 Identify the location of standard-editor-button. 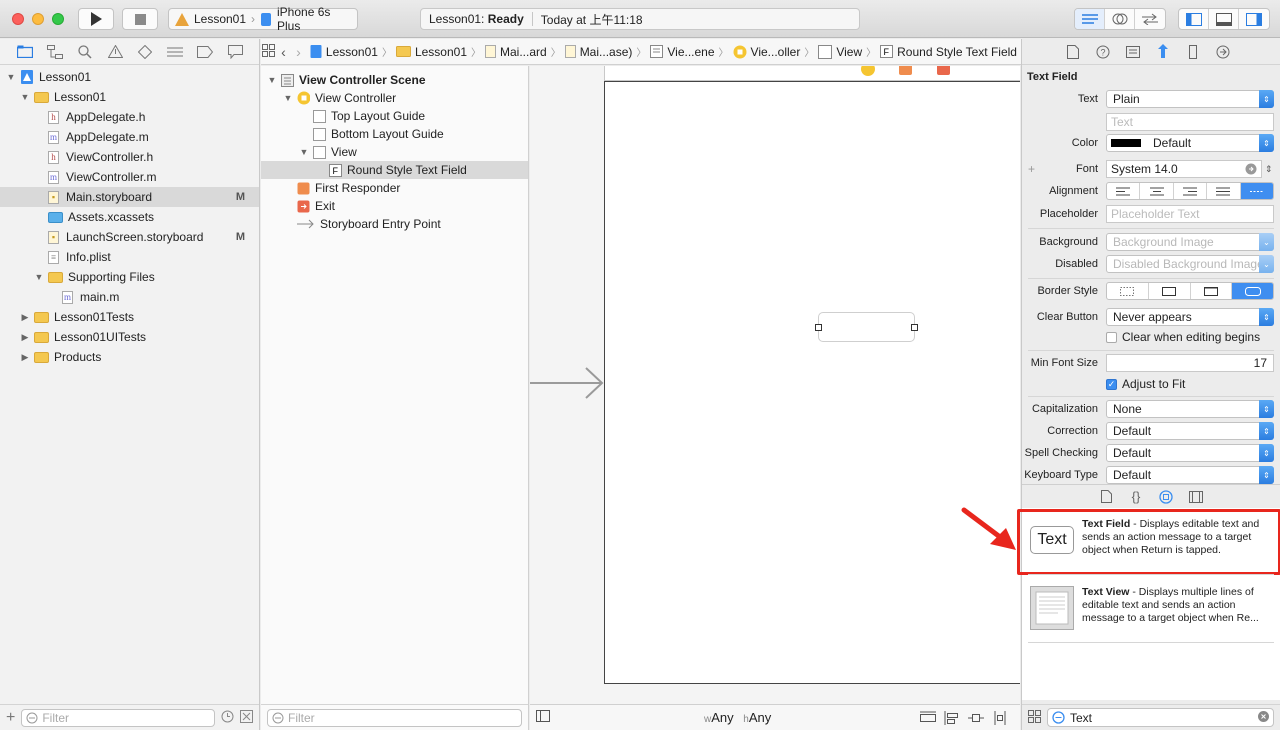
(1090, 19).